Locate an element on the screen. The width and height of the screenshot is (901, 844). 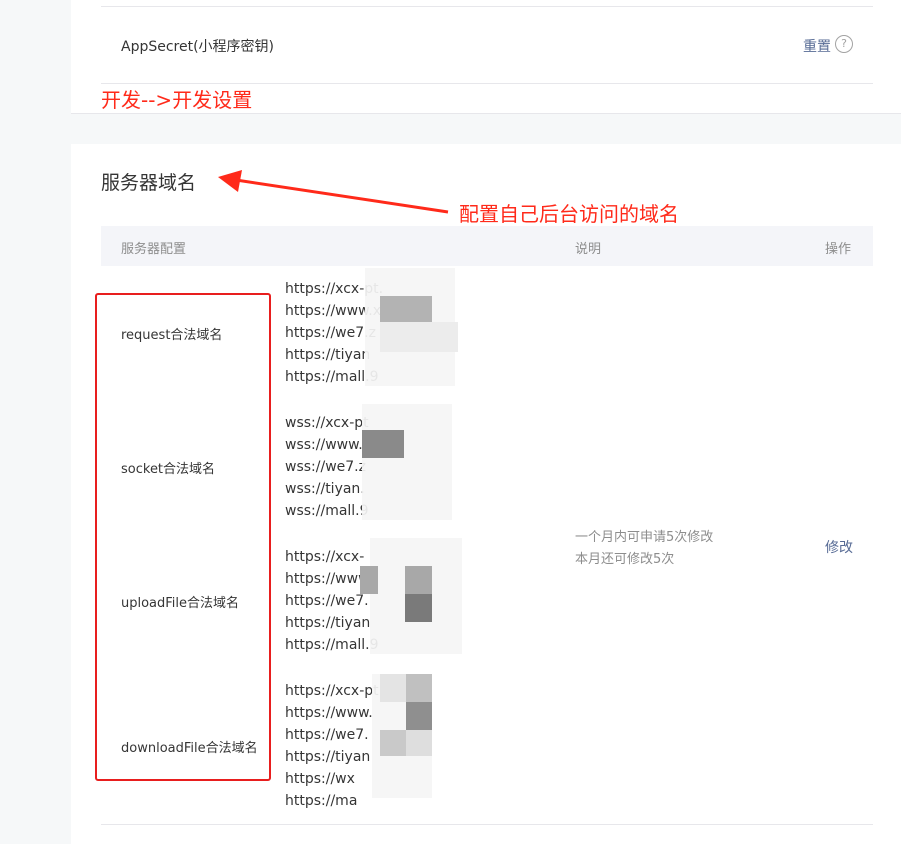
domain-url: https://ma is located at coordinates (321, 801).